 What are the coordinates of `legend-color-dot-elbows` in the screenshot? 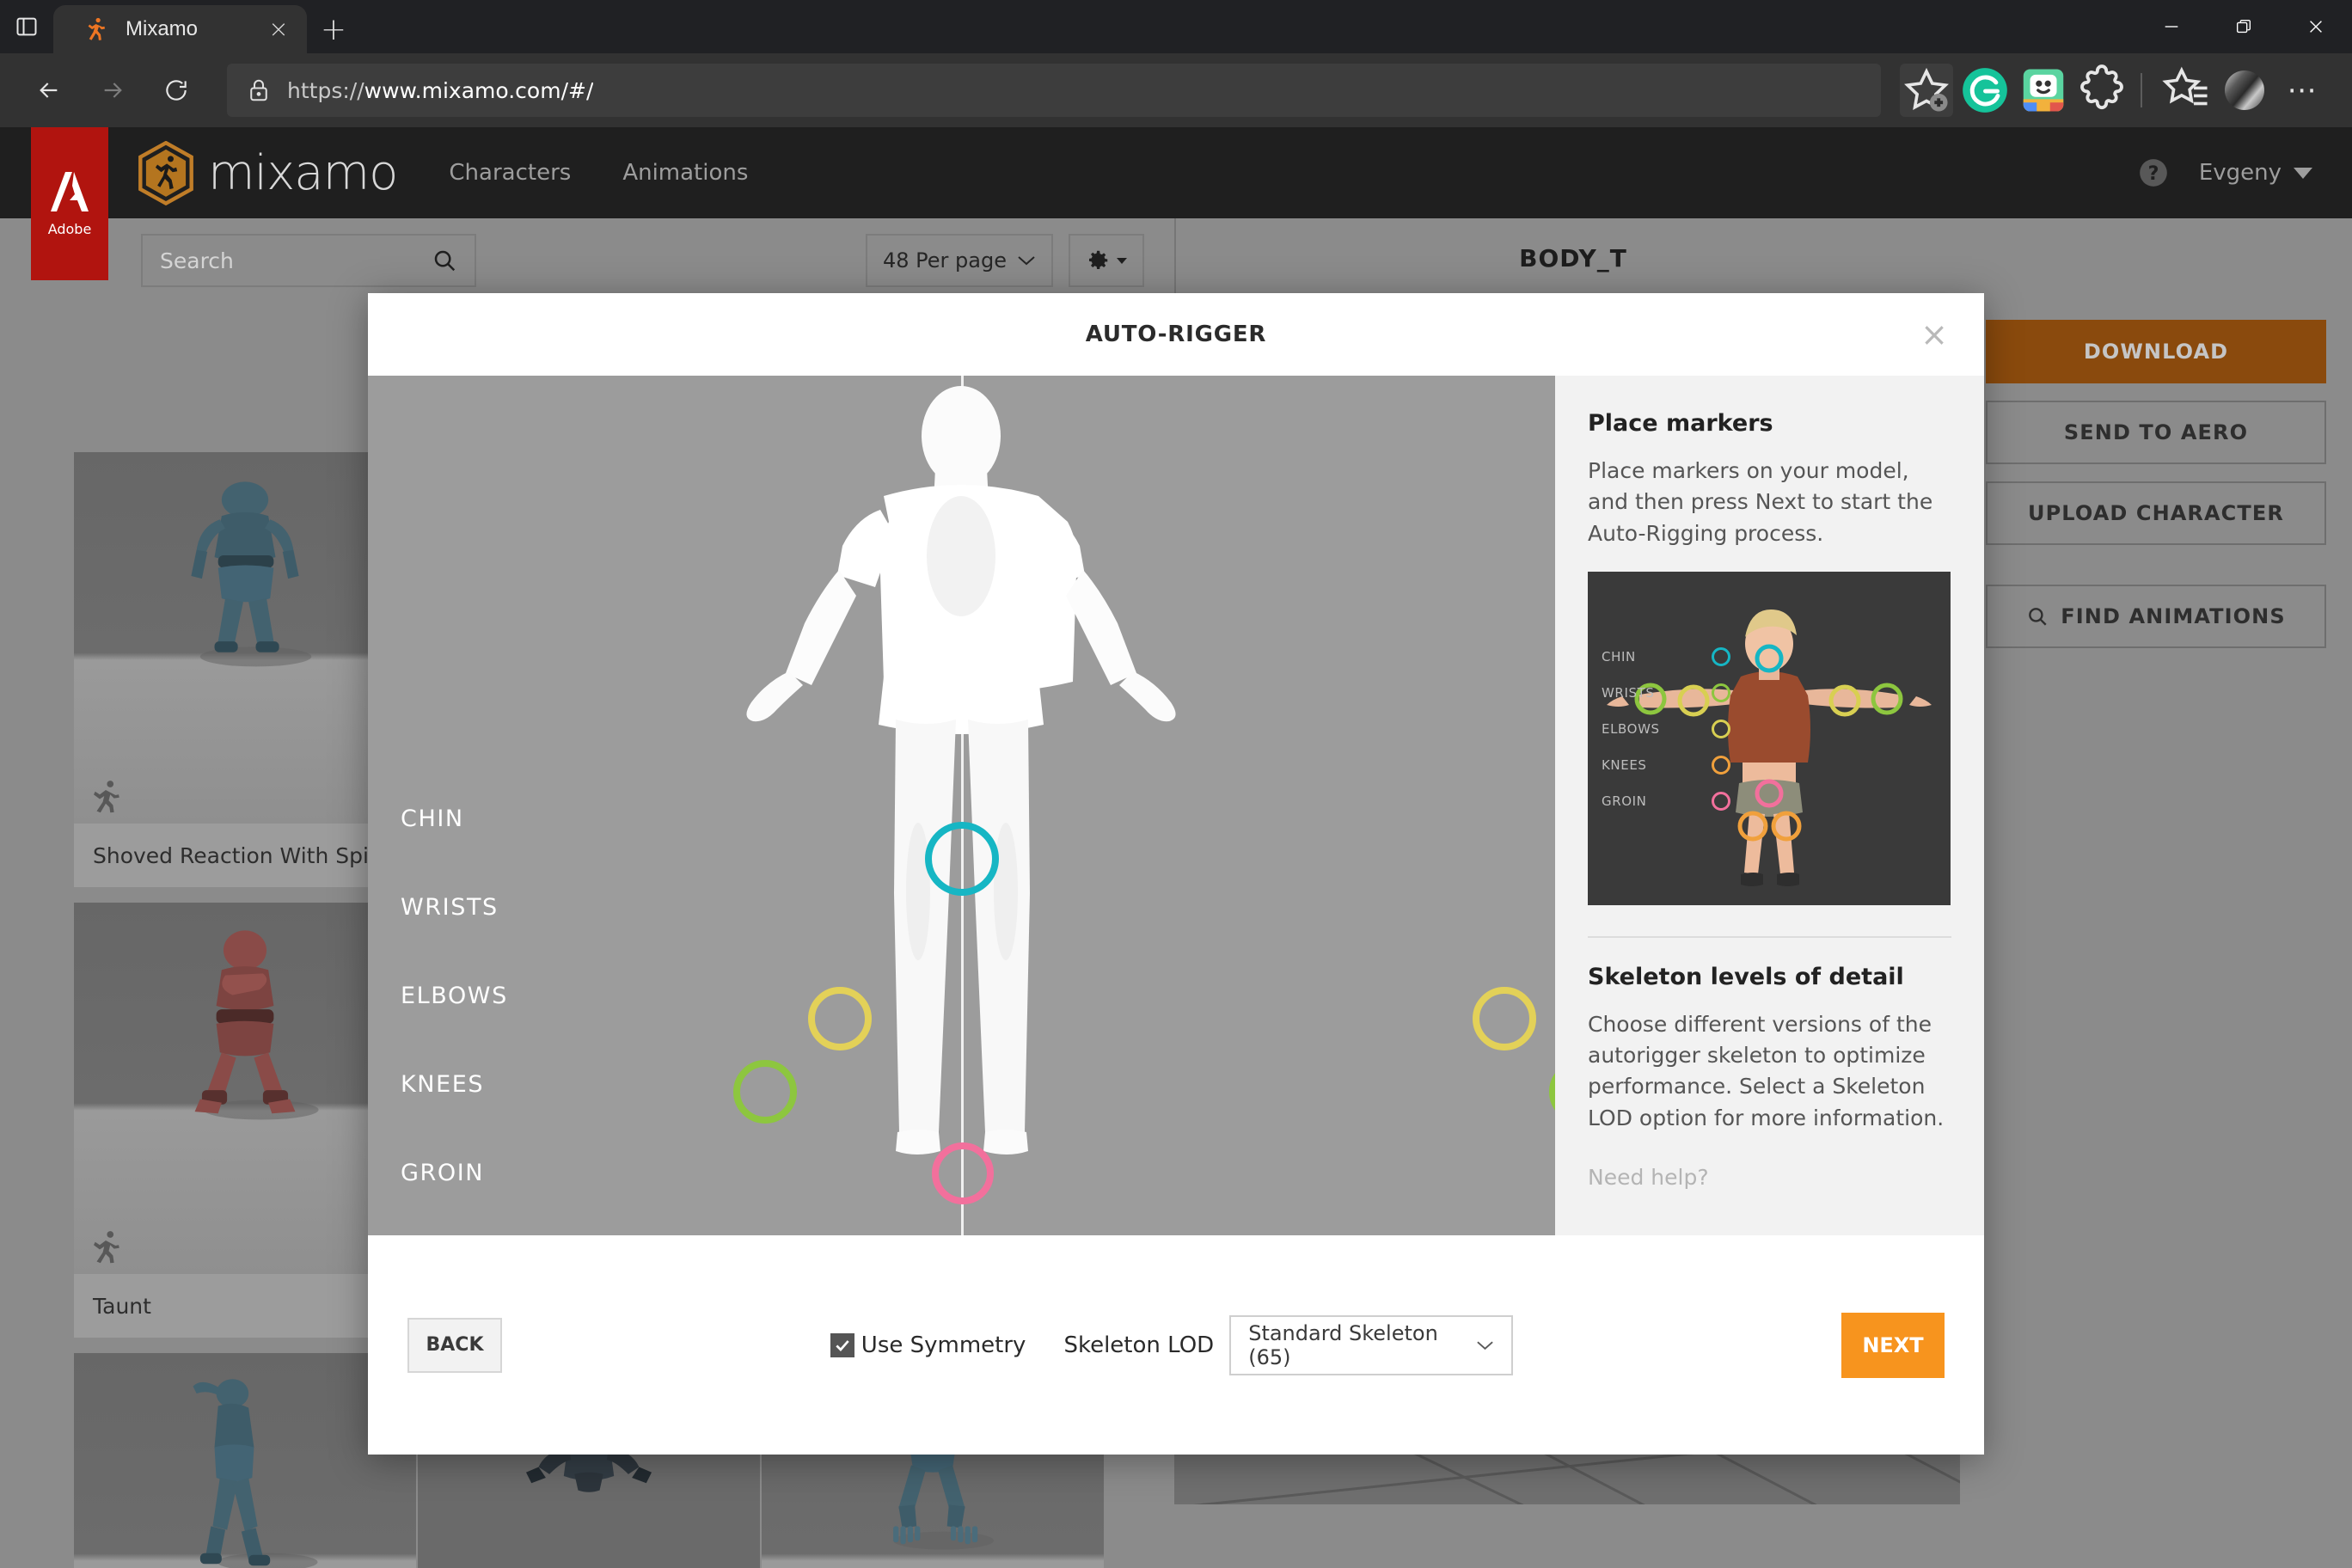 It's located at (1721, 728).